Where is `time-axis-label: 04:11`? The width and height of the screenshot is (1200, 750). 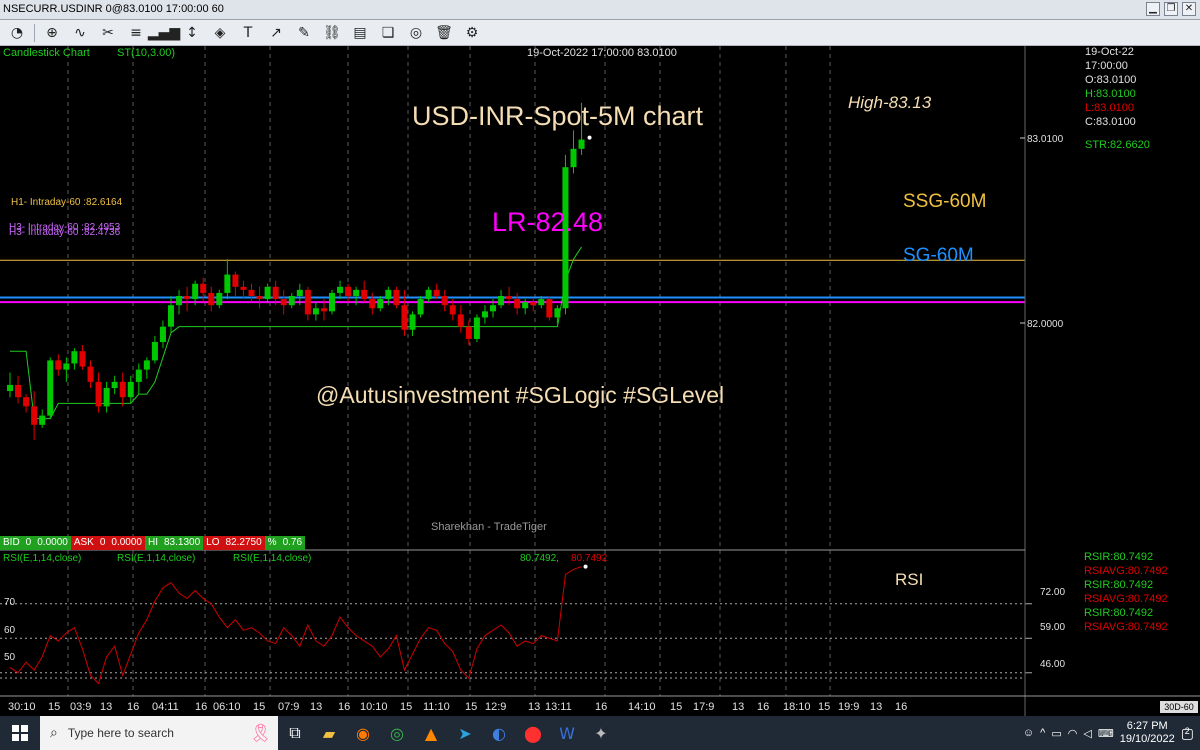 time-axis-label: 04:11 is located at coordinates (165, 707).